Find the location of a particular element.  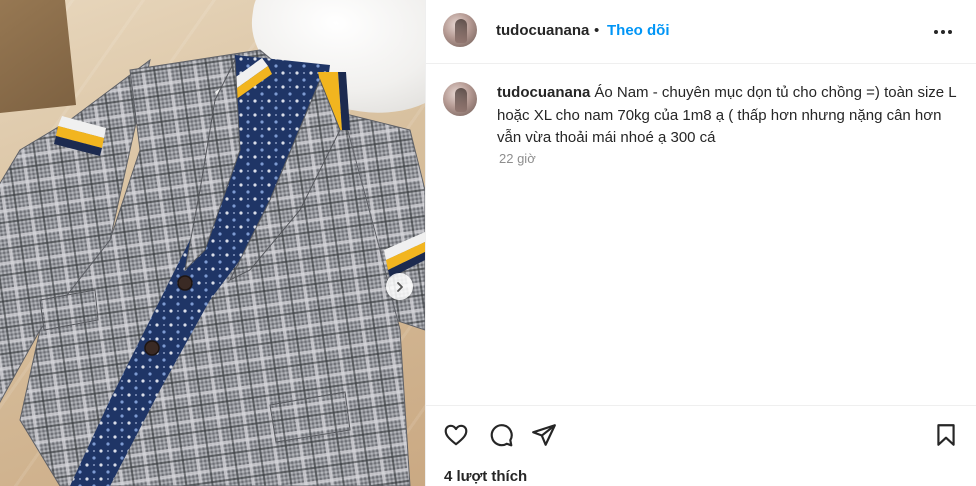

caption-avatar is located at coordinates (460, 99).